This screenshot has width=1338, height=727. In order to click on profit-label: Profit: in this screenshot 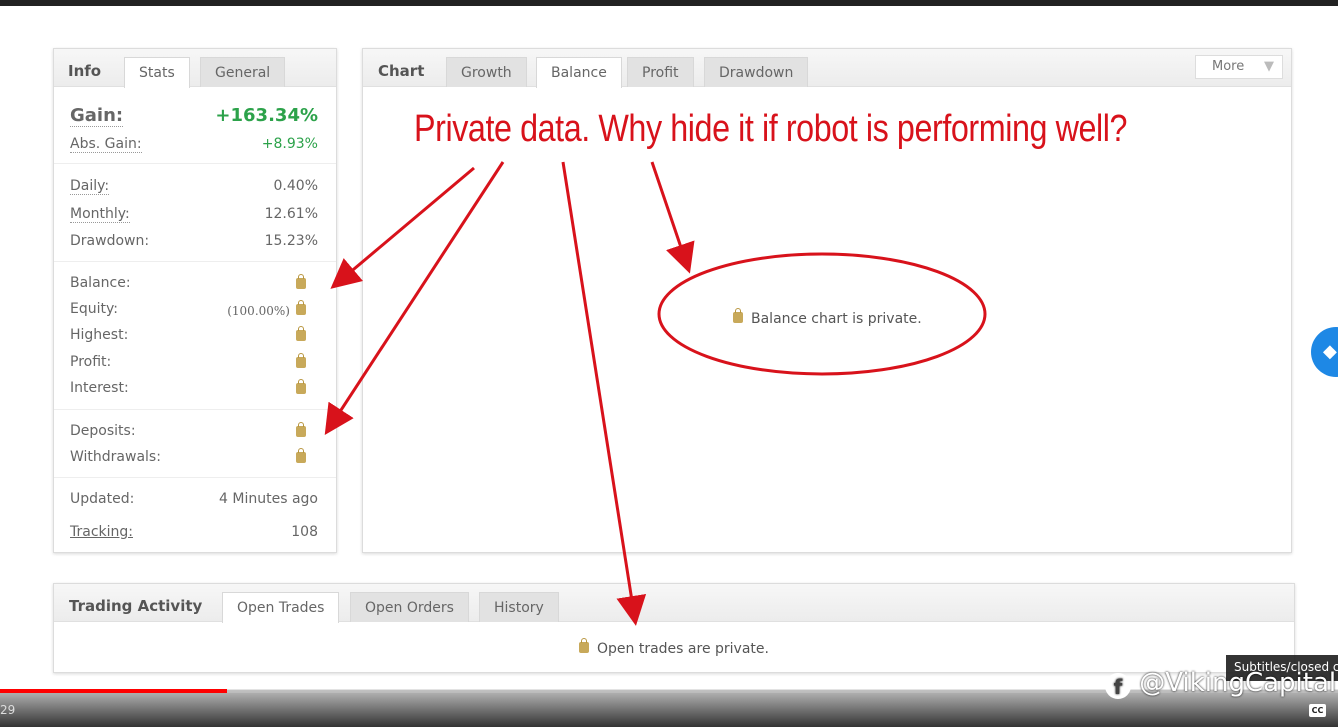, I will do `click(91, 362)`.